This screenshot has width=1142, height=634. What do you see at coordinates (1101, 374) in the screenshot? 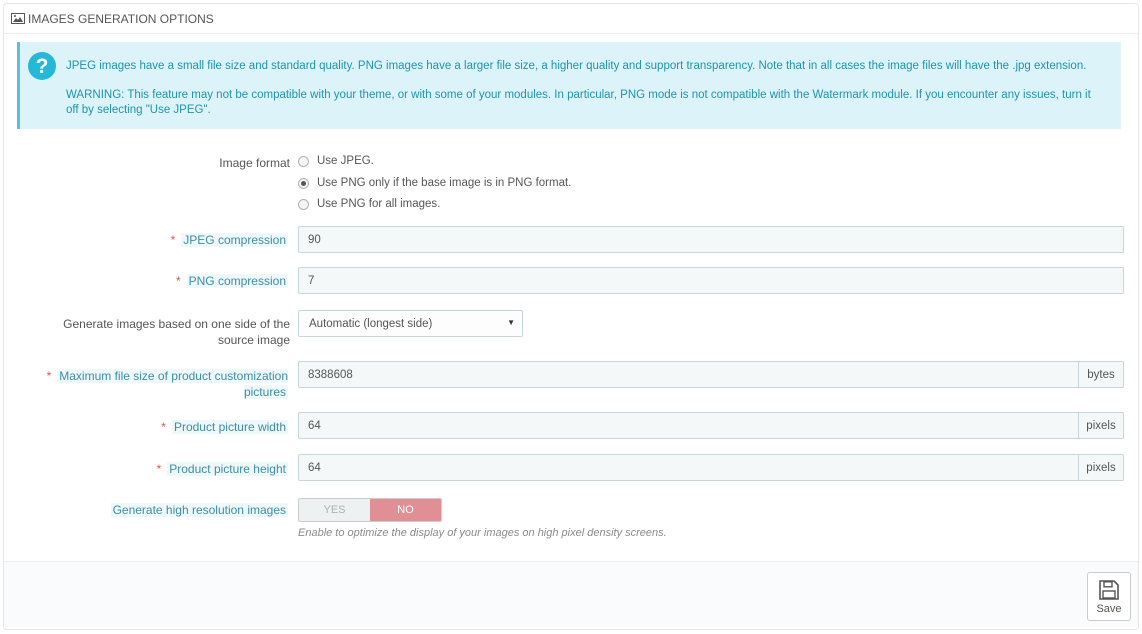
I see `bytes-addon: bytes` at bounding box center [1101, 374].